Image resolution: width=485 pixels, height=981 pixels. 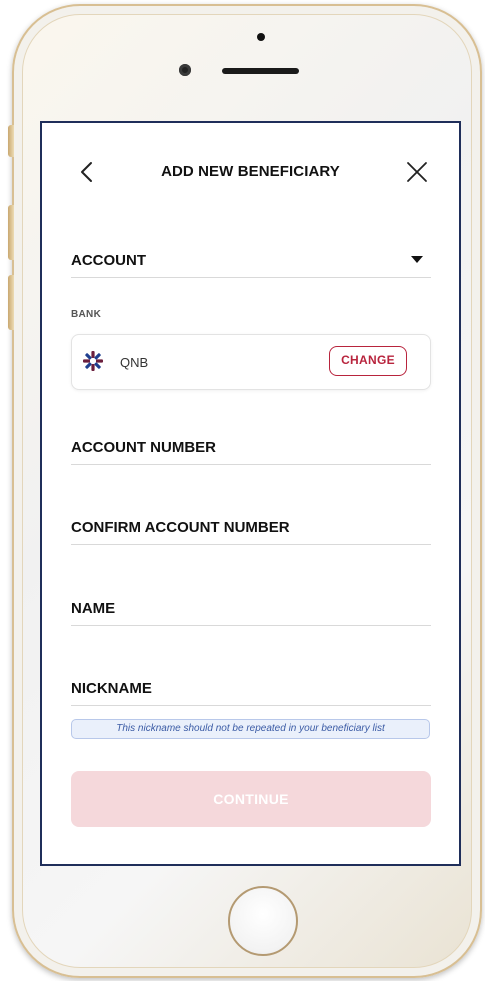 What do you see at coordinates (251, 605) in the screenshot?
I see `name-field: NAME` at bounding box center [251, 605].